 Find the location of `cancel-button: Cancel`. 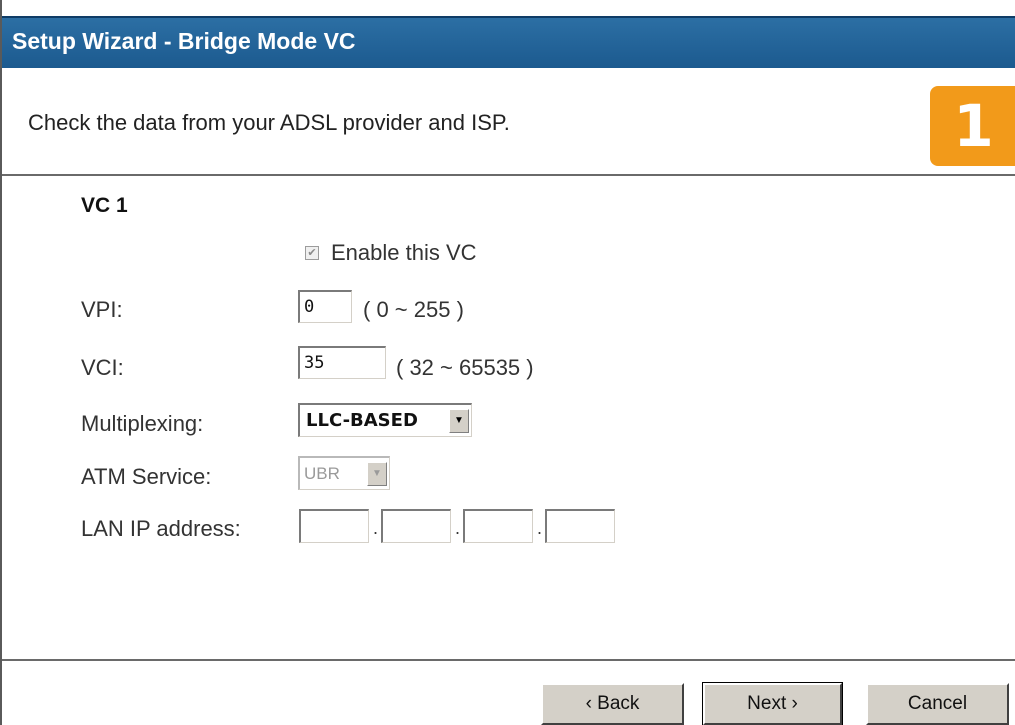

cancel-button: Cancel is located at coordinates (937, 704).